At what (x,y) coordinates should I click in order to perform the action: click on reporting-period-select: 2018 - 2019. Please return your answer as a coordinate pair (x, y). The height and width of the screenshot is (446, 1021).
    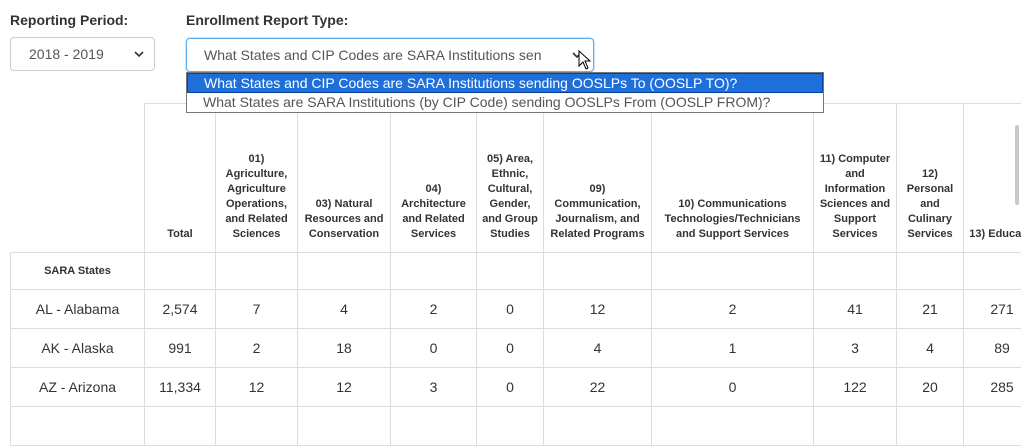
    Looking at the image, I should click on (82, 54).